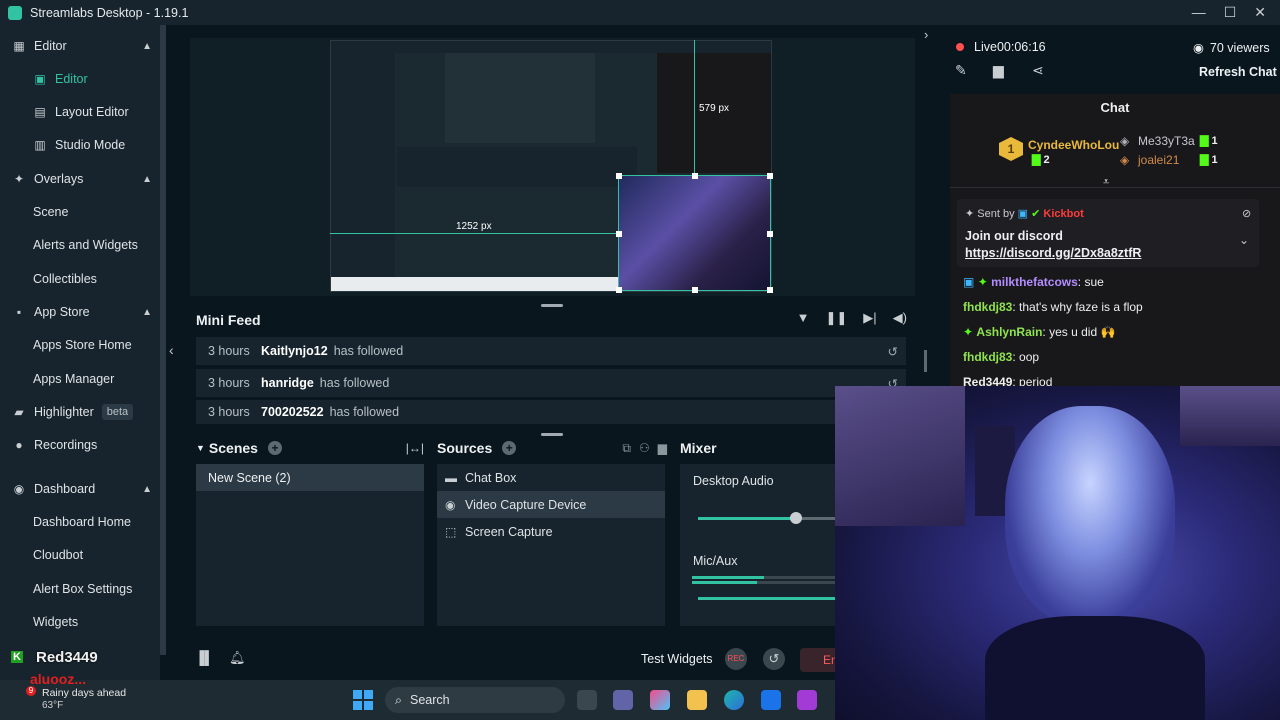  I want to click on pause-icon: ❚❚, so click(837, 318).